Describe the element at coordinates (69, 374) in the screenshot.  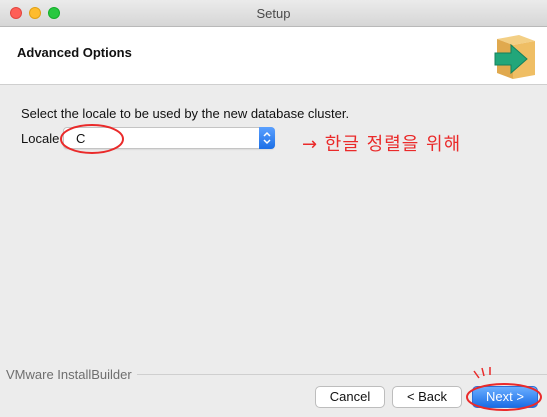
I see `brand-label: VMware InstallBuilder` at that location.